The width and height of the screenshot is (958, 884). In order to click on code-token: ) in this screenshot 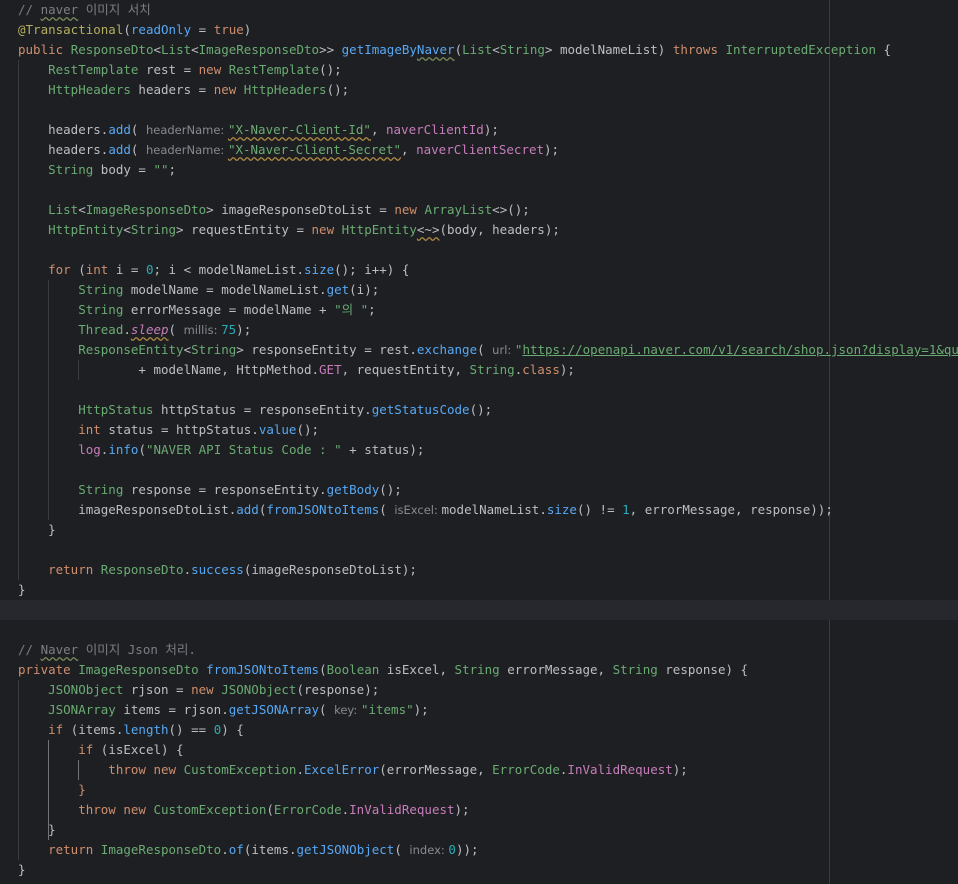, I will do `click(247, 29)`.